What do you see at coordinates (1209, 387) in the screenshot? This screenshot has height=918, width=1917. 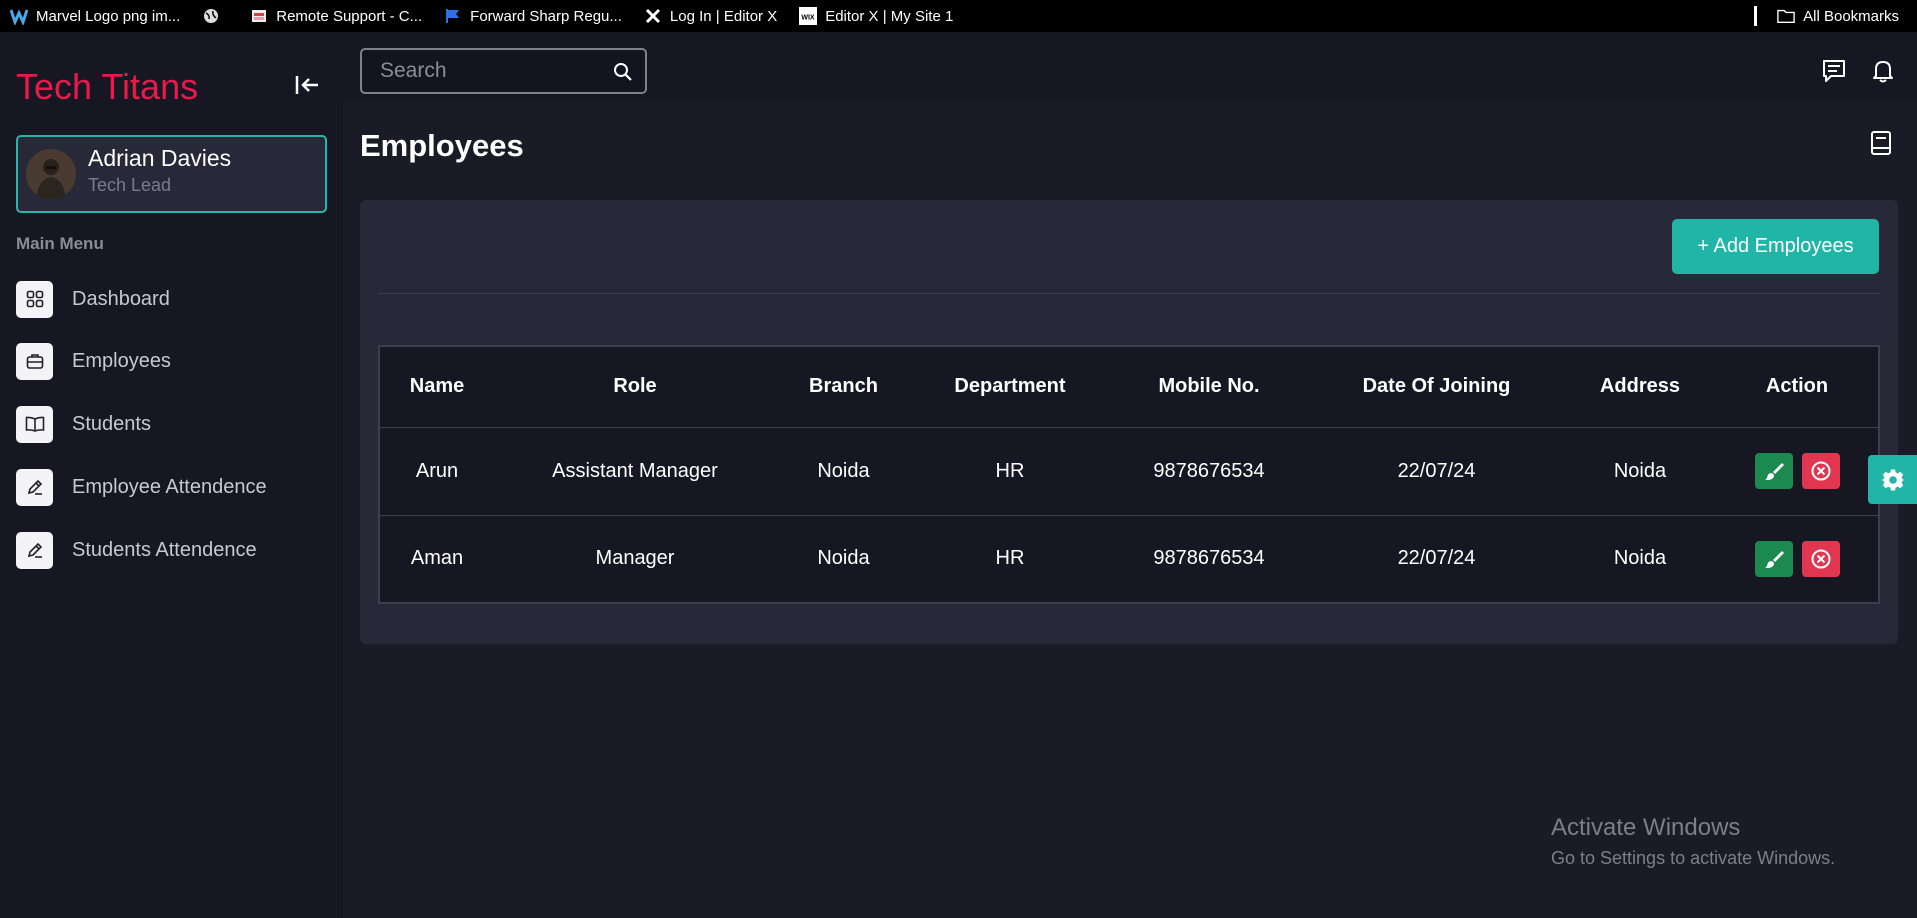 I see `column-header-mobile: Mobile No.` at bounding box center [1209, 387].